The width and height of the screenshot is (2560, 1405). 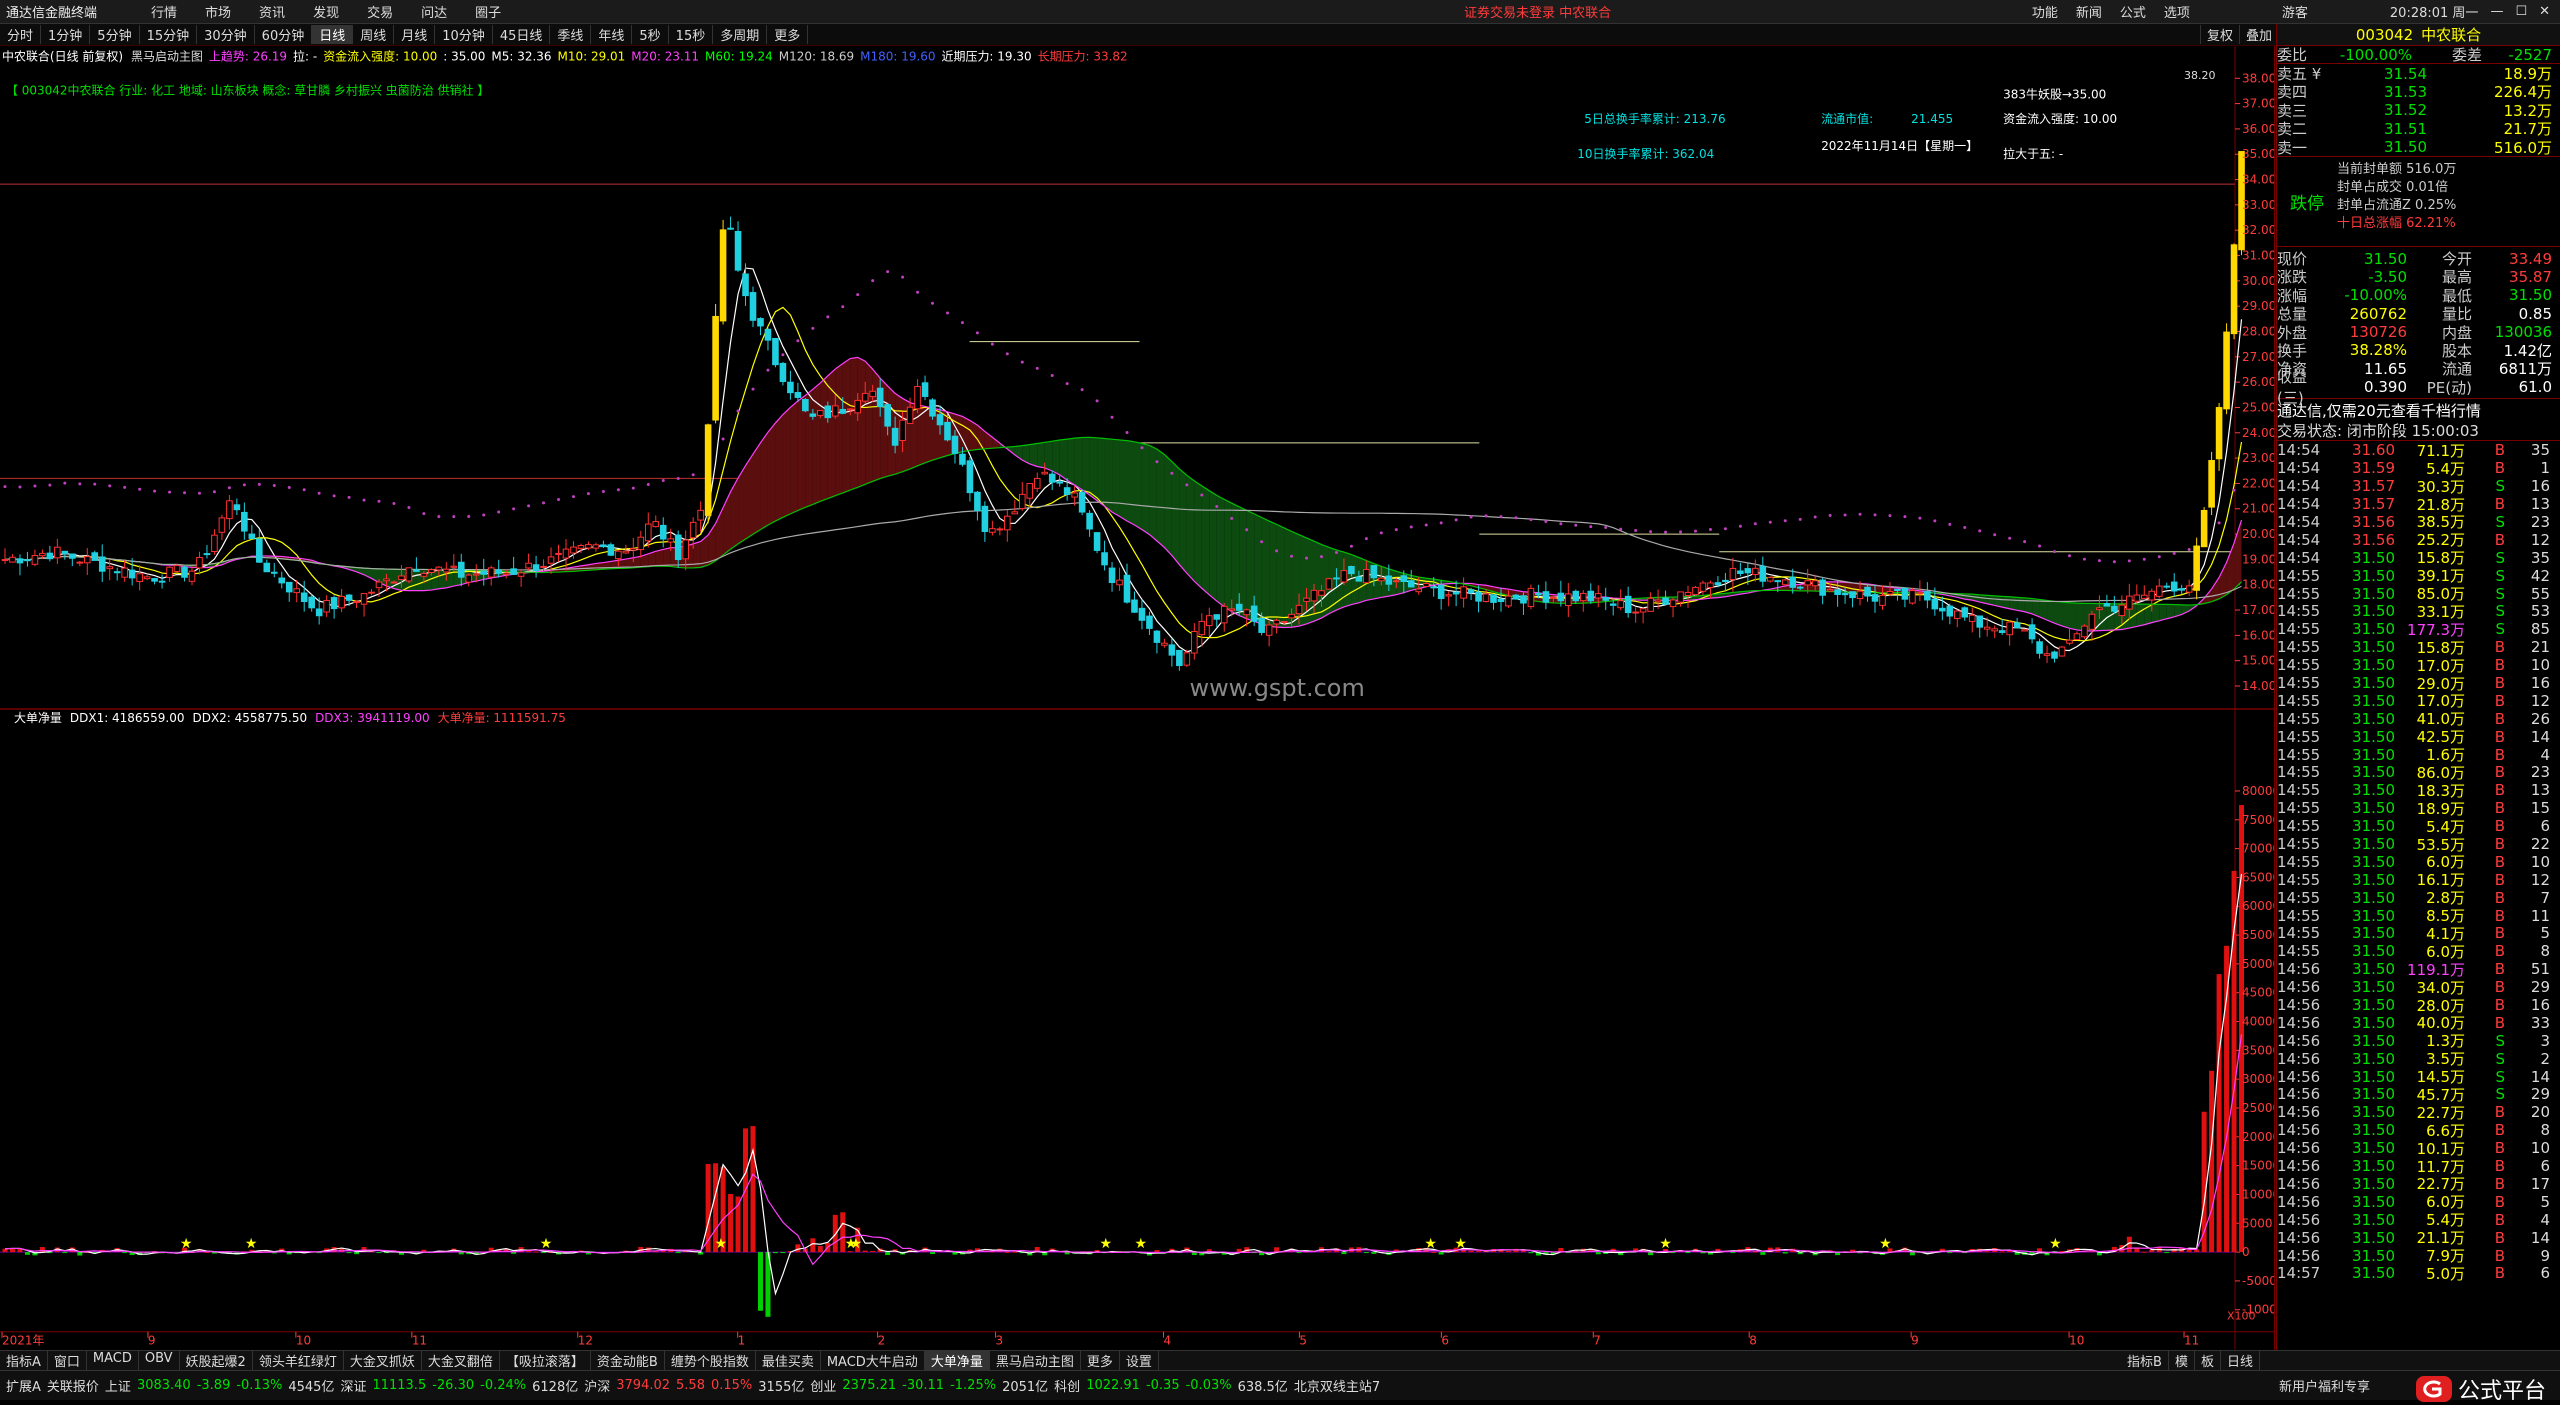 What do you see at coordinates (1139, 1360) in the screenshot?
I see `indicator-tab-16: 设置` at bounding box center [1139, 1360].